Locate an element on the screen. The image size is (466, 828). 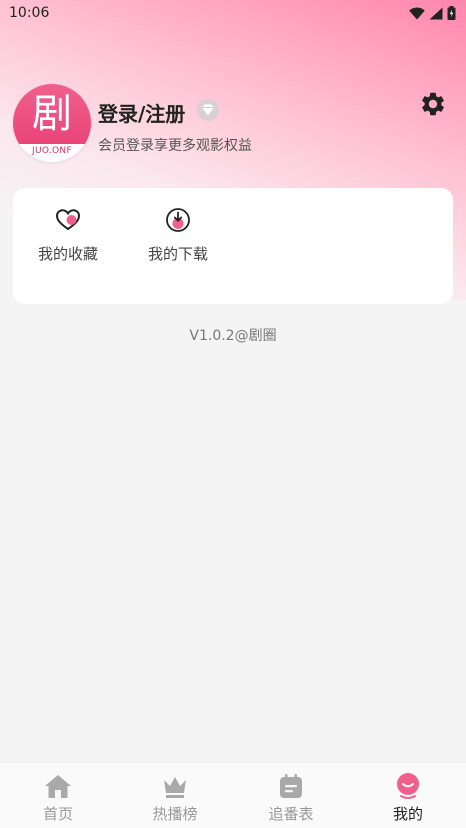
avatar-logo-text: JUO.ONF is located at coordinates (52, 151).